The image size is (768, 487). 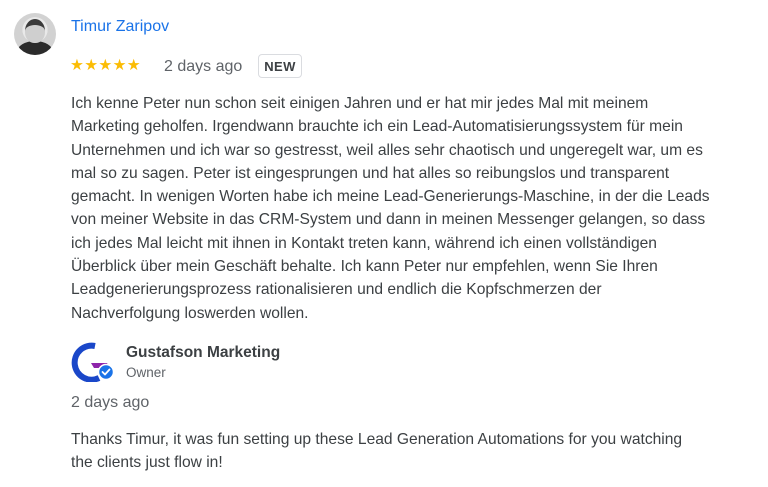 I want to click on new-badge: NEW, so click(x=280, y=66).